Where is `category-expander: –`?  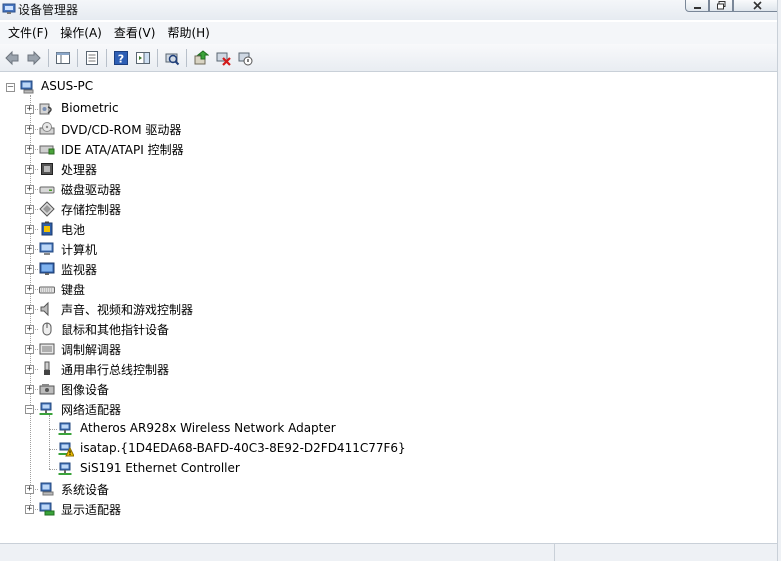 category-expander: – is located at coordinates (29, 409).